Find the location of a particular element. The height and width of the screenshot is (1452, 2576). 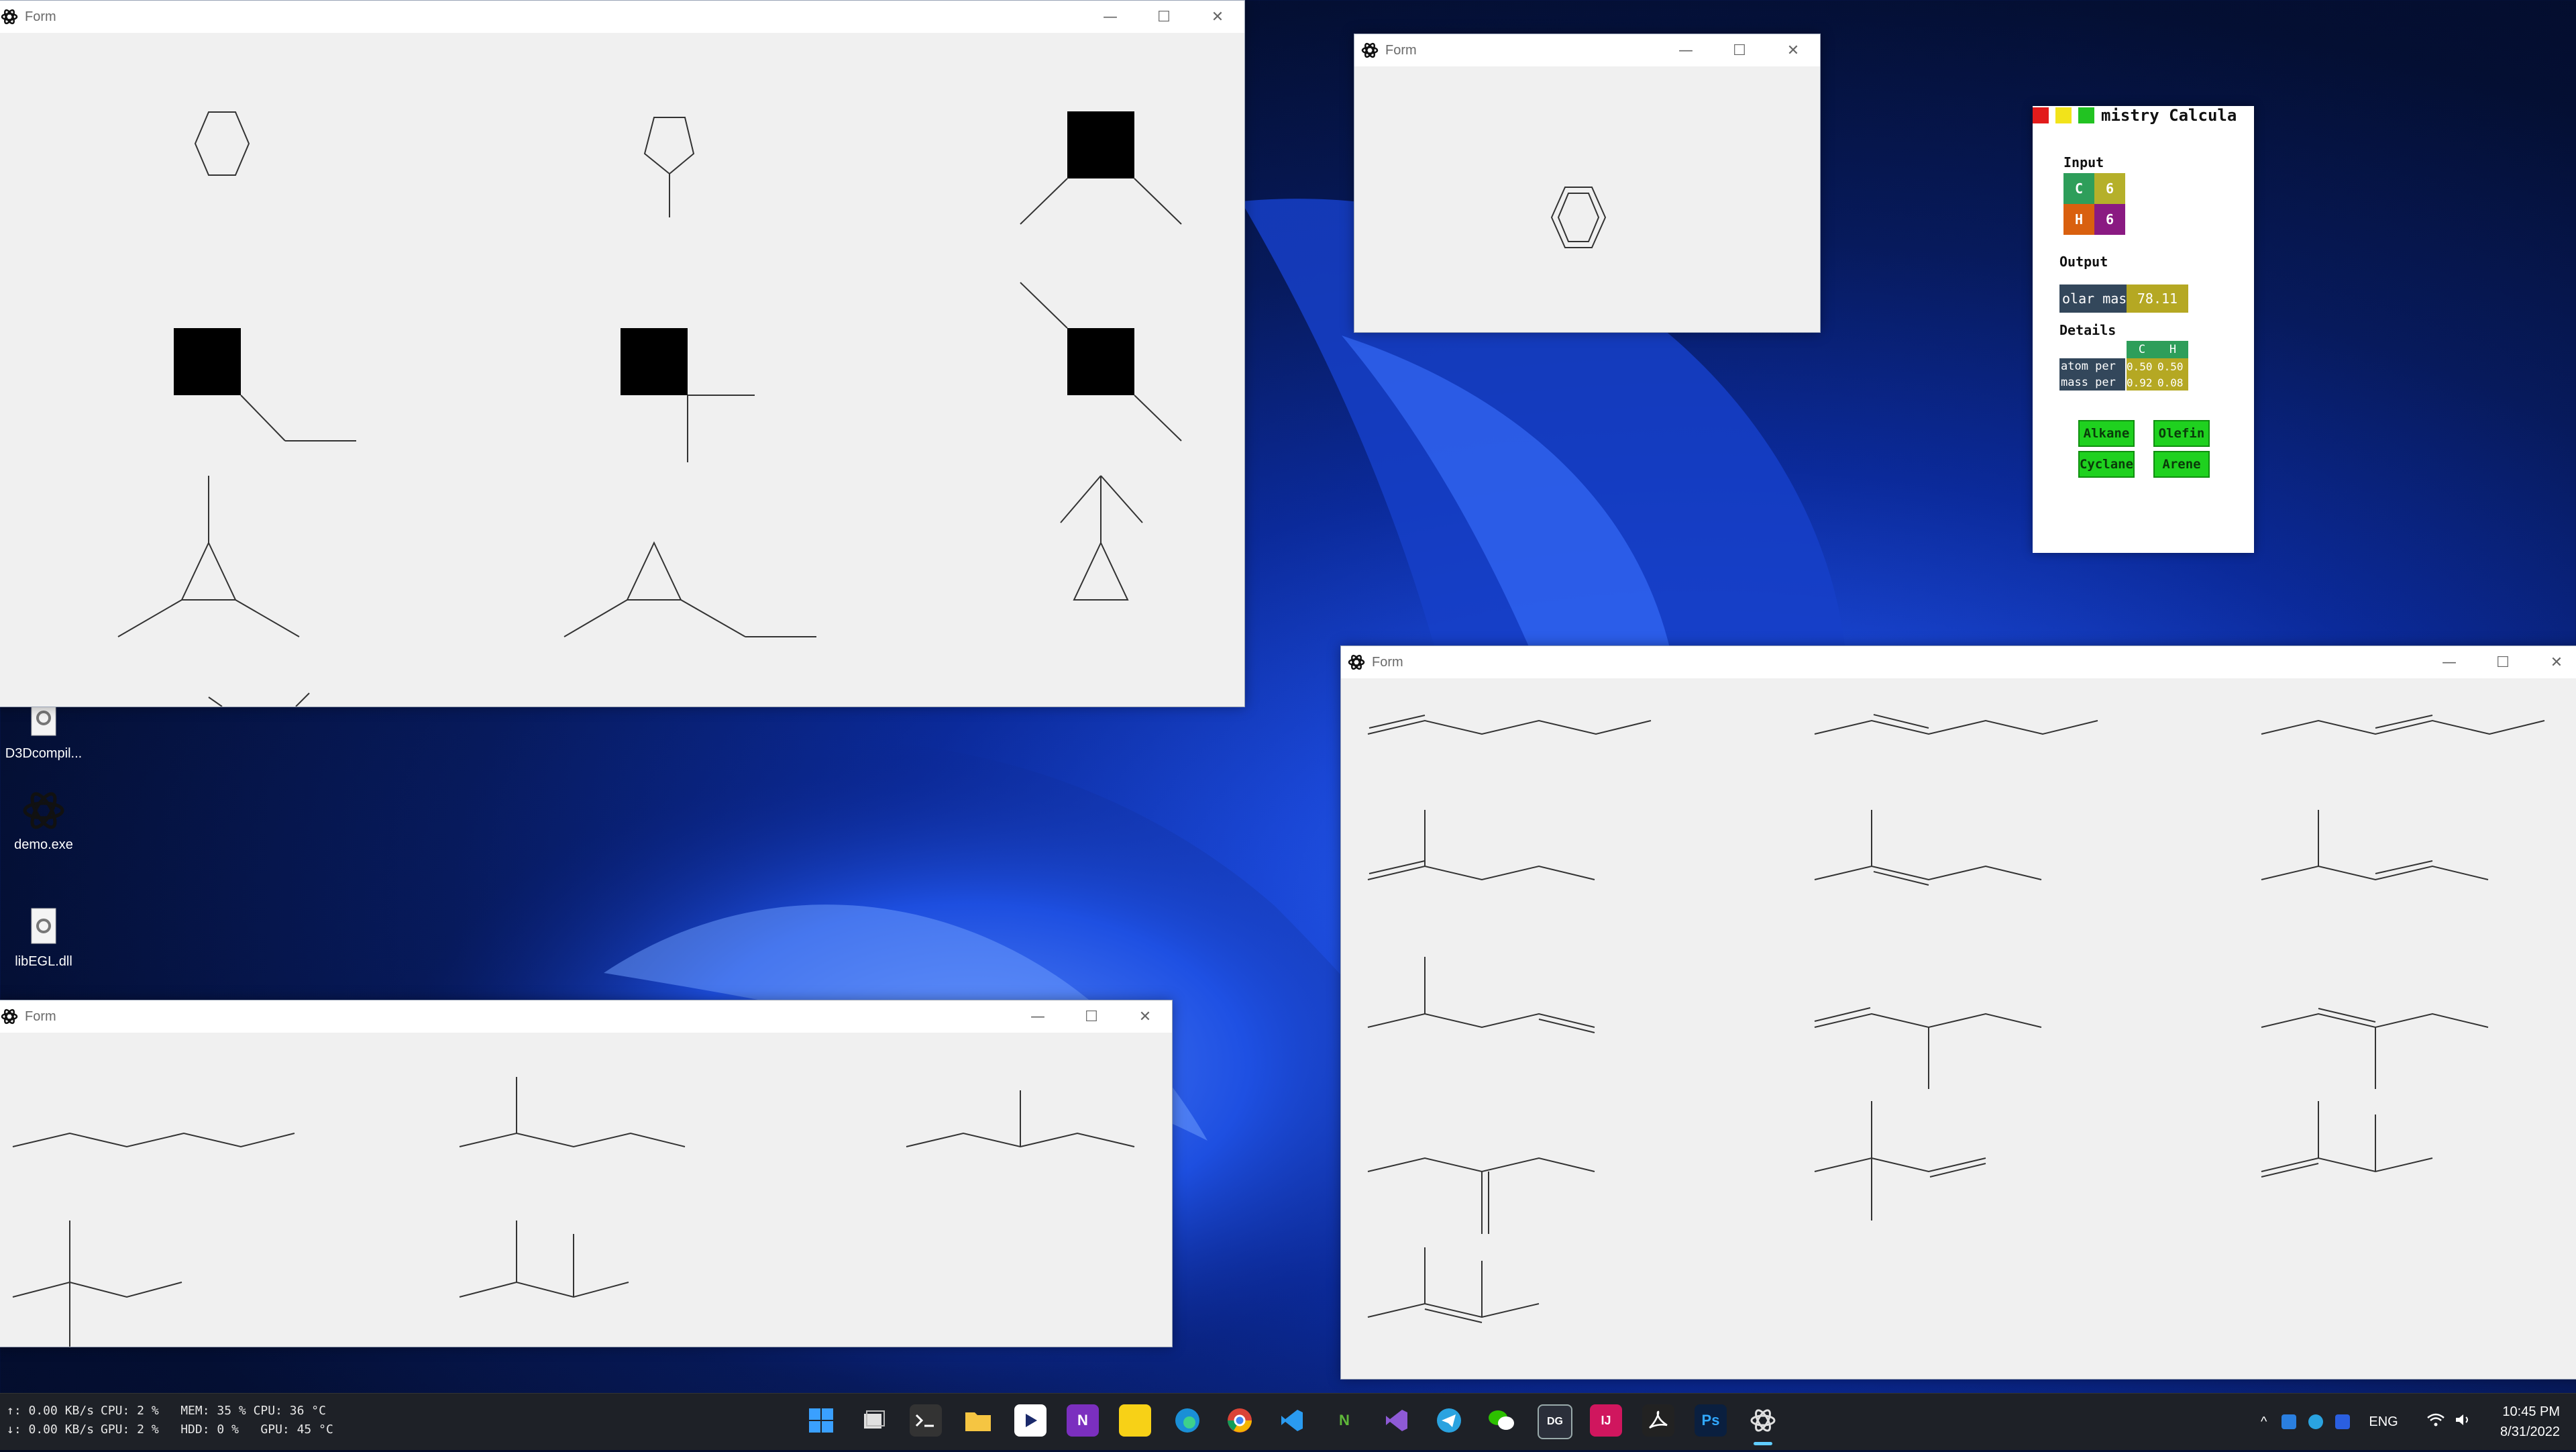

mass-percent-h: 0.08 is located at coordinates (2172, 383).